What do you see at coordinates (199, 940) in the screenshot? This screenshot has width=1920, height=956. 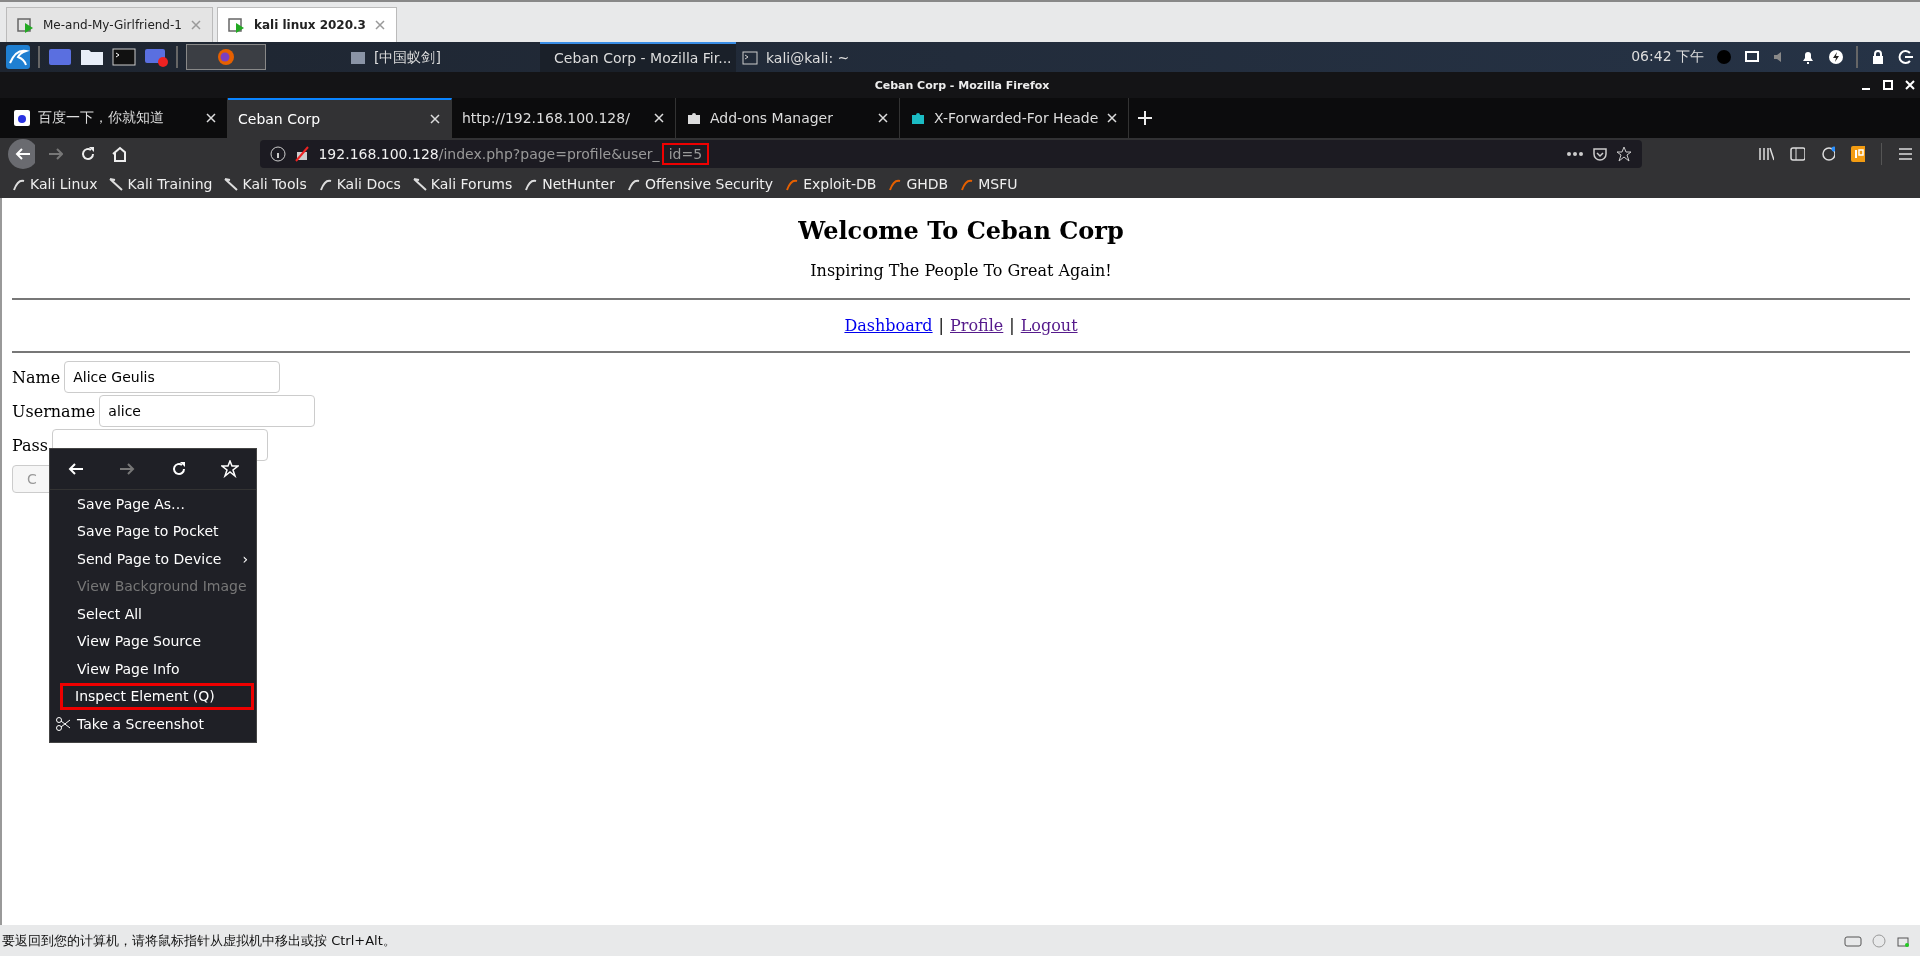 I see `status-message: 要返回到您的计算机，请将鼠标指针从虚拟机中移出或按 Ctrl+Alt。` at bounding box center [199, 940].